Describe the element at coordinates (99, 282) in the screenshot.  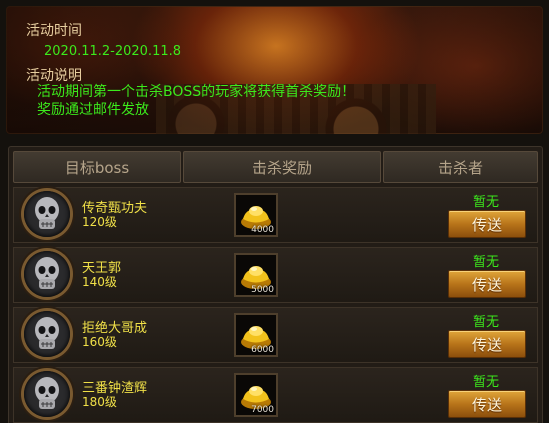
I see `boss-level: 140级` at that location.